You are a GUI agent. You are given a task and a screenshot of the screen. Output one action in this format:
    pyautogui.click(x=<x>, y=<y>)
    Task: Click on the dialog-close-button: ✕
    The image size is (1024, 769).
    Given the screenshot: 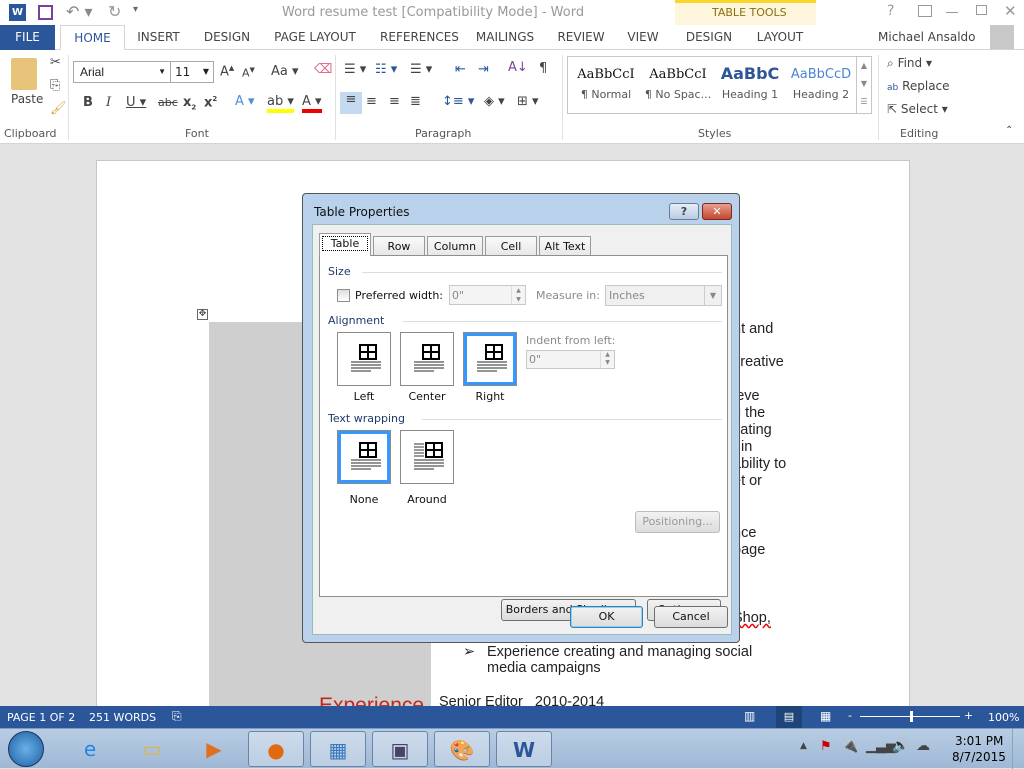 What is the action you would take?
    pyautogui.click(x=717, y=211)
    